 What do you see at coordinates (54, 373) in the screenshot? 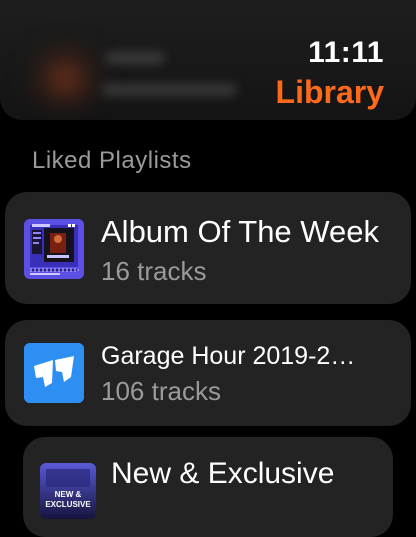
I see `rinse-logo-artwork-icon` at bounding box center [54, 373].